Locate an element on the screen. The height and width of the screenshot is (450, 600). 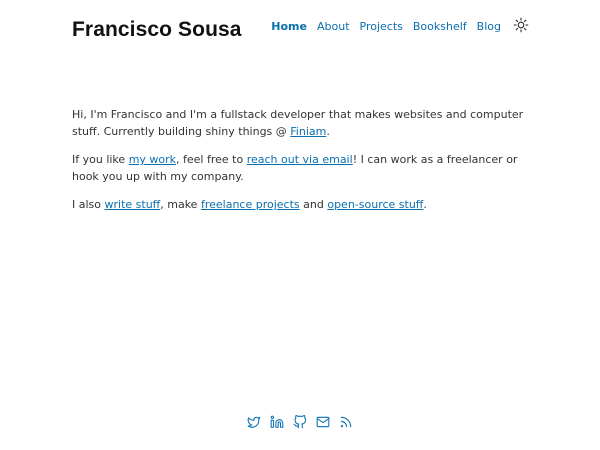
nav-blog: Blog is located at coordinates (489, 26).